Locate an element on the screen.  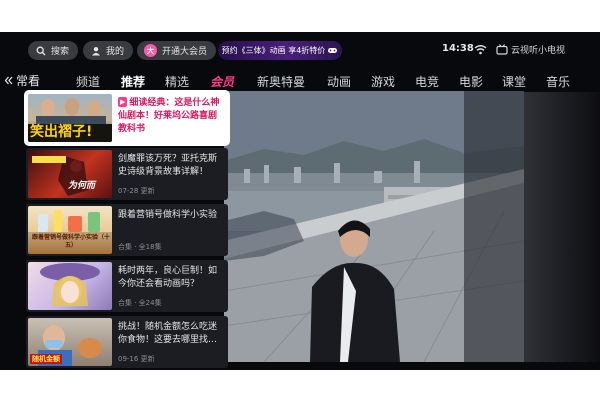
search-button: 搜索 is located at coordinates (53, 50).